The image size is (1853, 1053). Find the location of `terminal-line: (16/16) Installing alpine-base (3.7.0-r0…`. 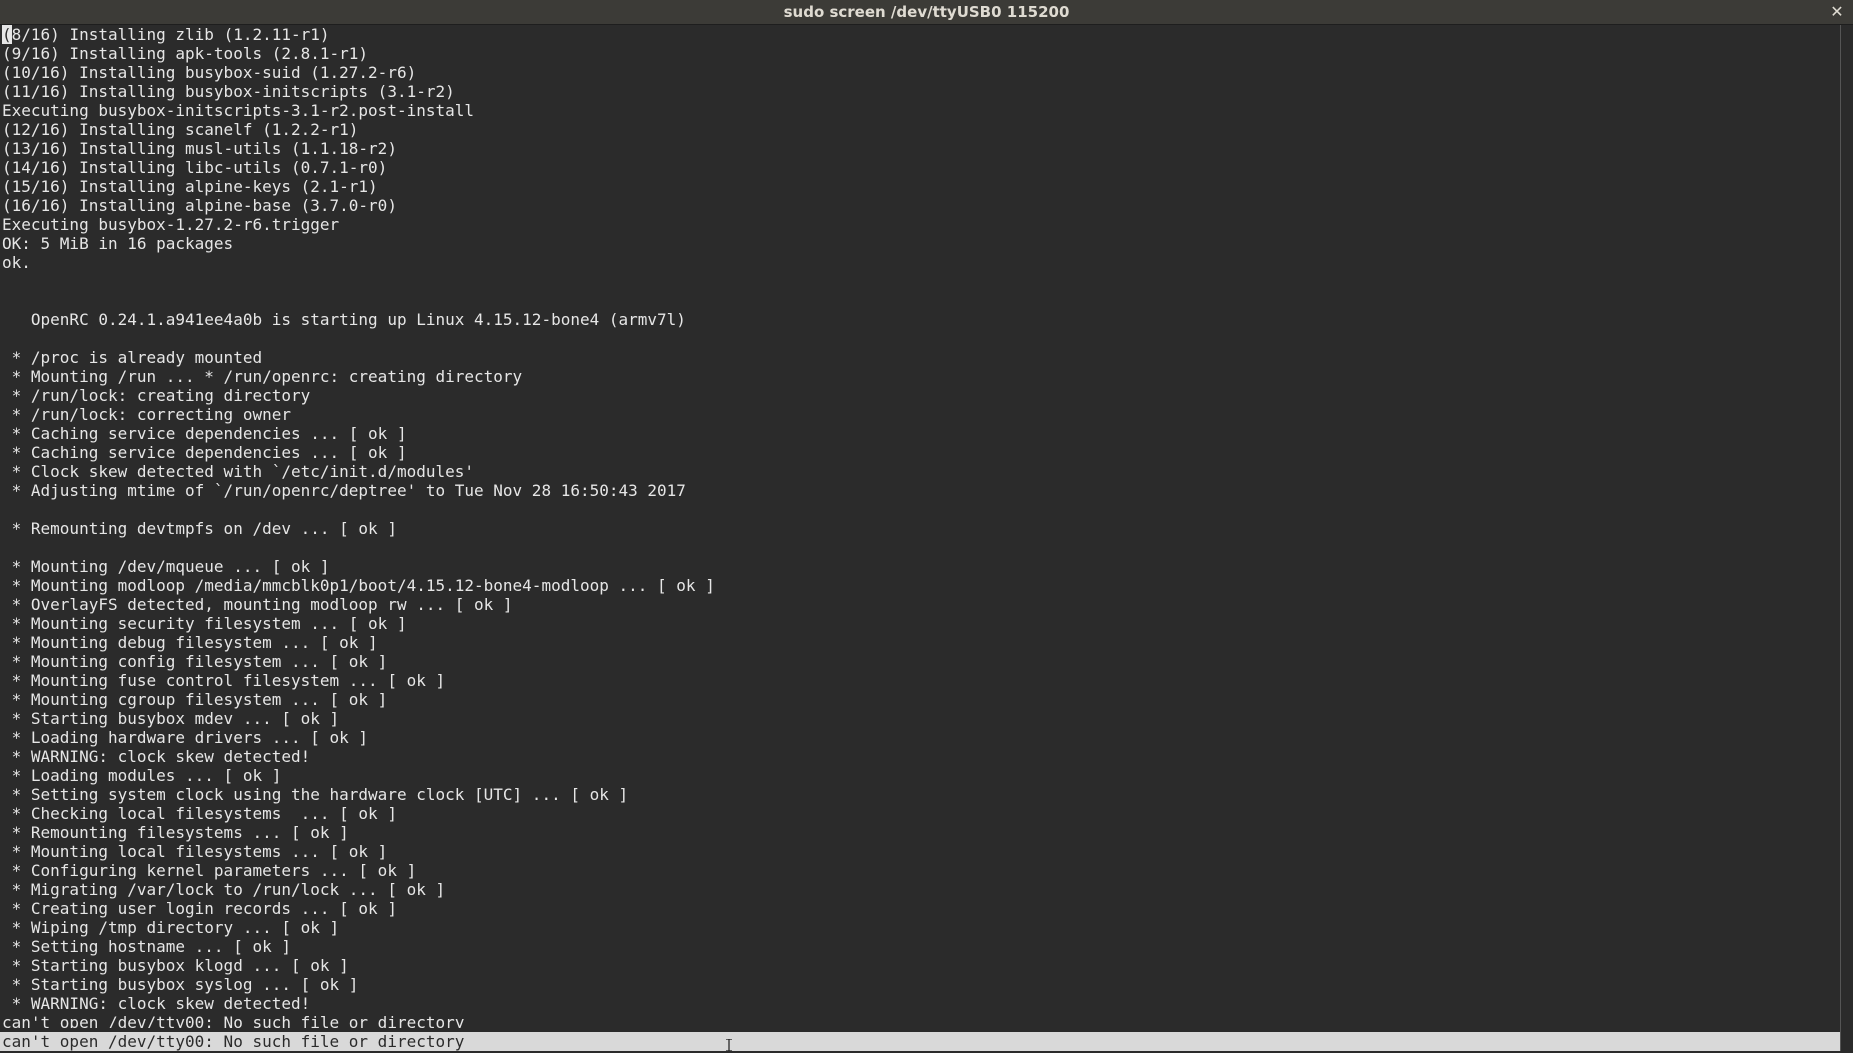

terminal-line: (16/16) Installing alpine-base (3.7.0-r0… is located at coordinates (199, 205).